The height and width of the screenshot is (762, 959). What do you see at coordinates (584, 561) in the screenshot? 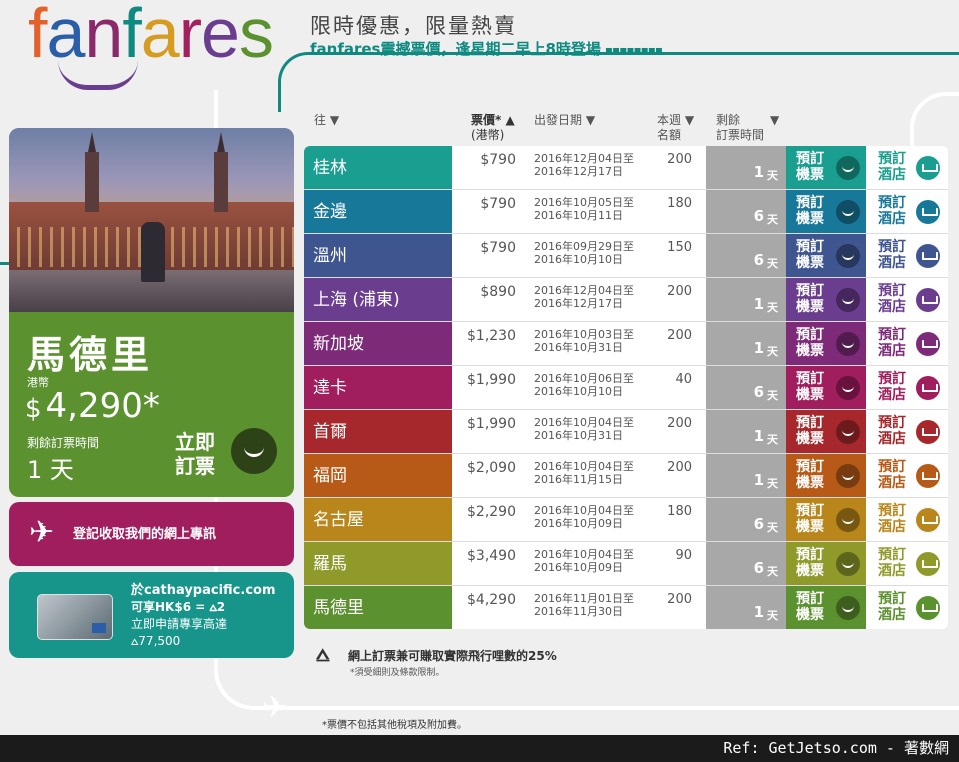
I see `departure-dates: 2016年10月04日至 2016年10月09日` at bounding box center [584, 561].